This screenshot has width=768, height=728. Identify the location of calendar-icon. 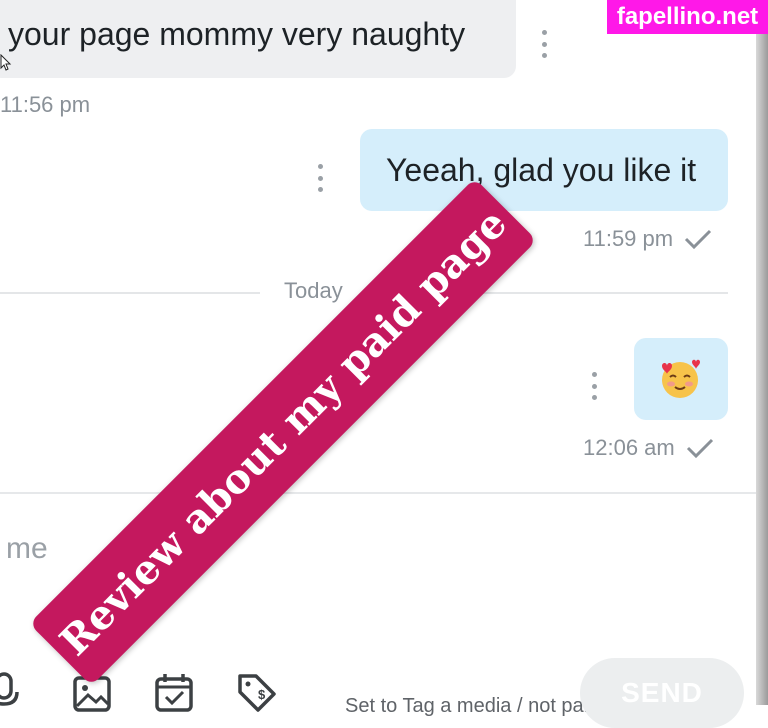
(174, 692).